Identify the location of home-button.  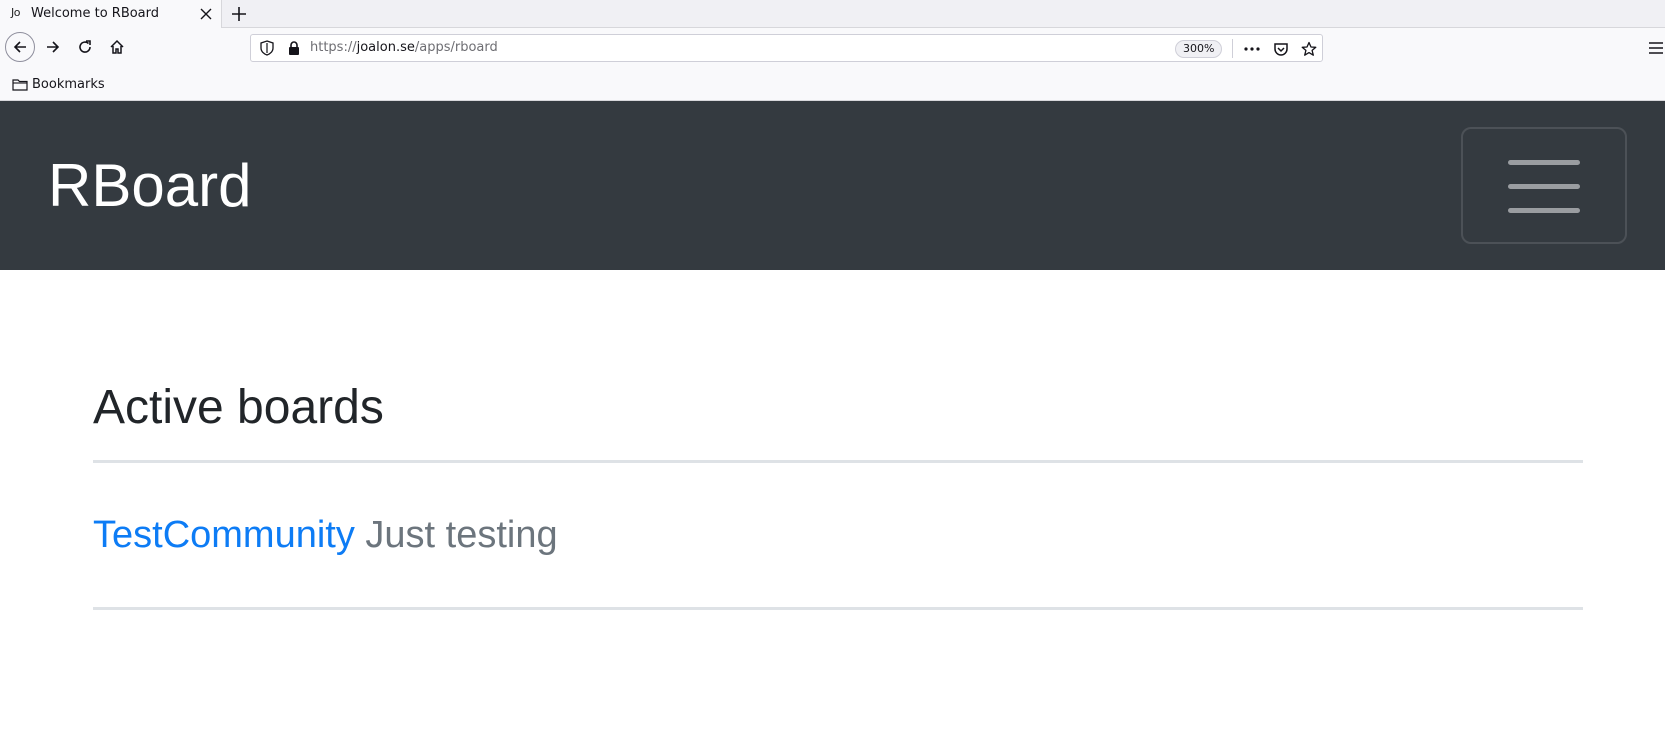
(117, 47).